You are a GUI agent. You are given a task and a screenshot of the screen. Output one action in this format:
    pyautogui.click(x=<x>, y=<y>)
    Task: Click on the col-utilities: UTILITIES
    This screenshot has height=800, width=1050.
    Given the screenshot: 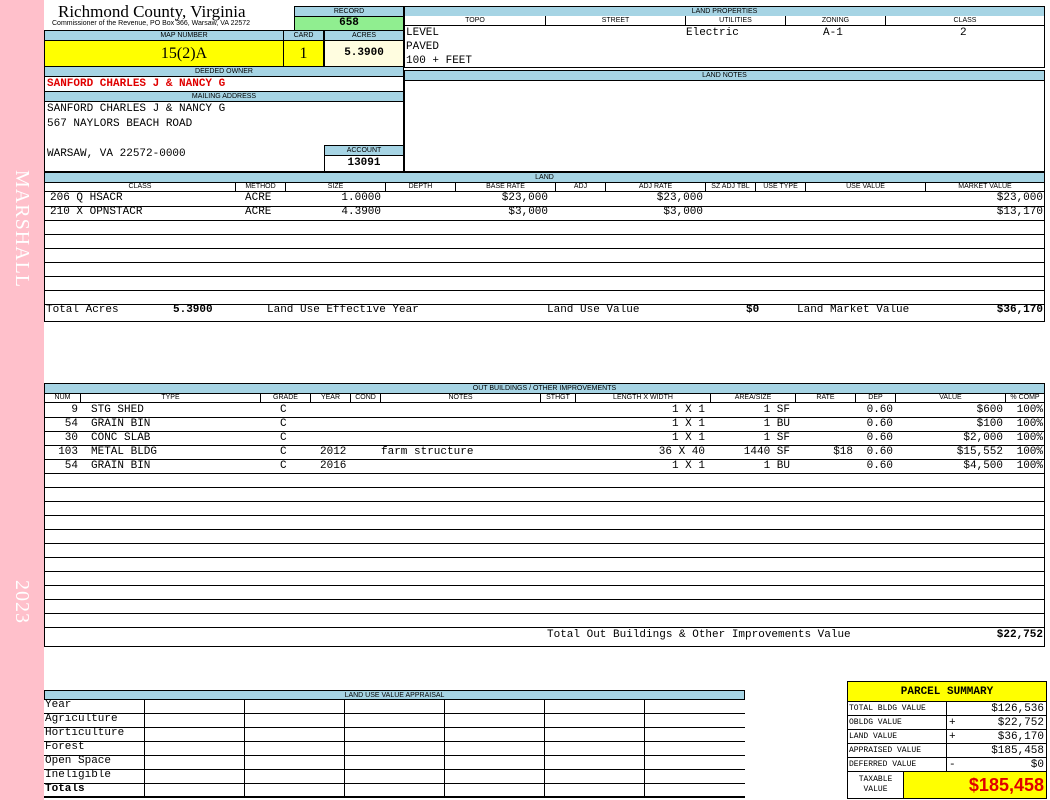 What is the action you would take?
    pyautogui.click(x=735, y=20)
    